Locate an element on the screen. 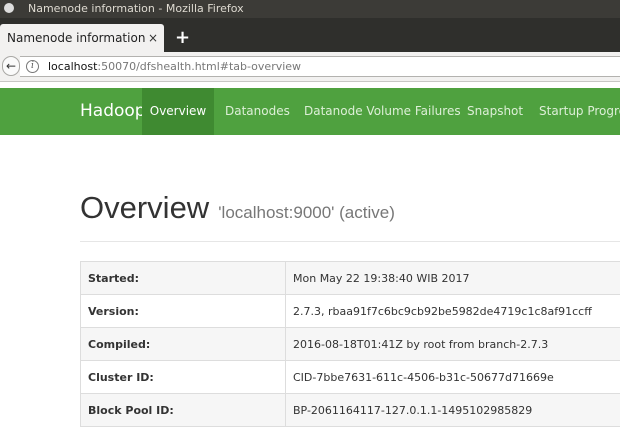 This screenshot has width=620, height=427. page-title: Overview 'localhost:9000' (active) is located at coordinates (237, 208).